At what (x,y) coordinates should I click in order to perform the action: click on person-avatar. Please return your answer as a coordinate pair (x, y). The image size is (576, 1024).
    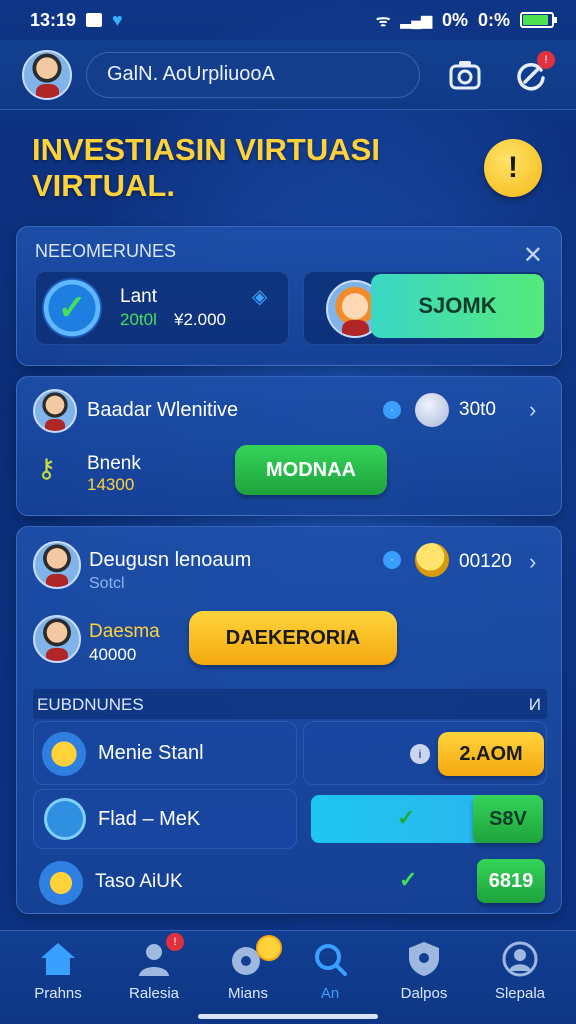
    Looking at the image, I should click on (57, 639).